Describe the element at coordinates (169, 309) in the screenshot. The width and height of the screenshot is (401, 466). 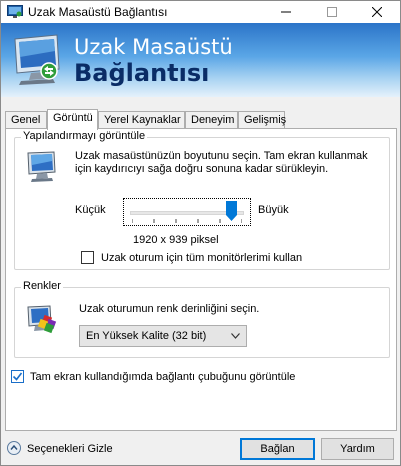
I see `colors-description: Uzak oturumun renk derinliğini seçin.` at that location.